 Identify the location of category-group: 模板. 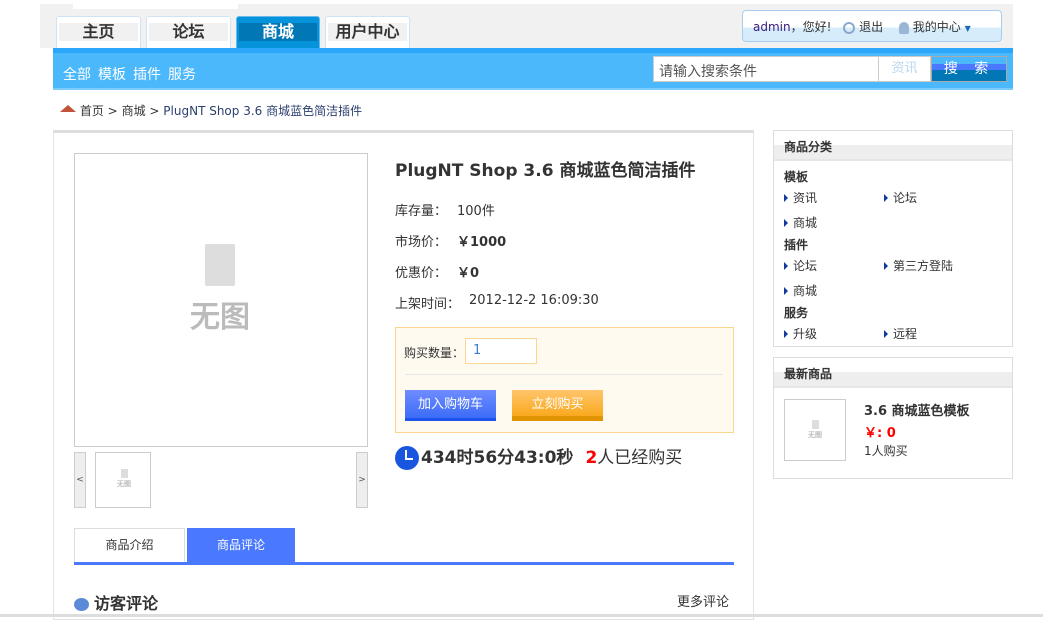
(796, 177).